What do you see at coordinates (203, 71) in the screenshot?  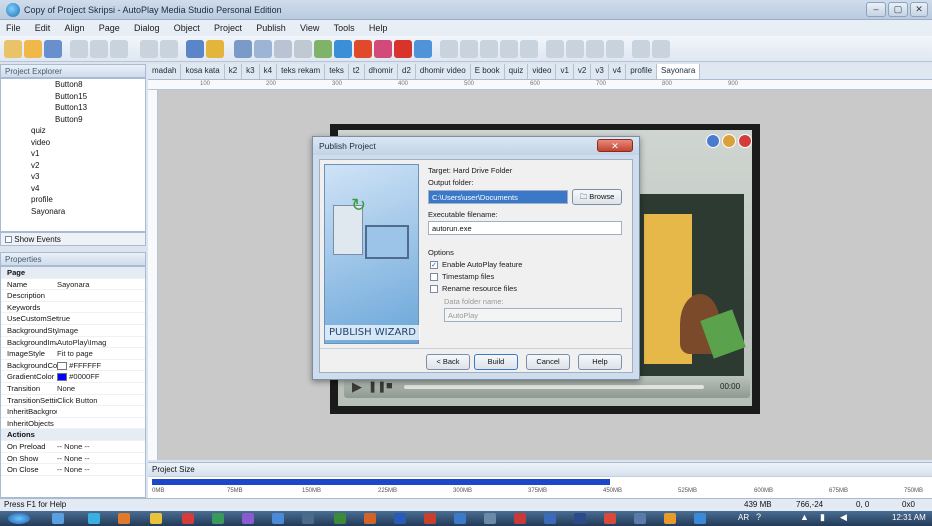 I see `tab-kosa-kata: kosa kata` at bounding box center [203, 71].